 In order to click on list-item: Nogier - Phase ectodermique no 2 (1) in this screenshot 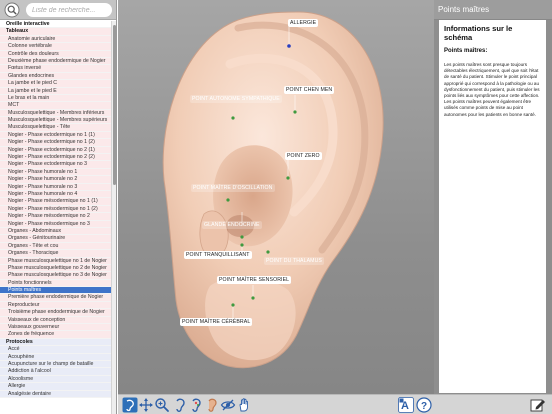, I will do `click(55, 150)`.